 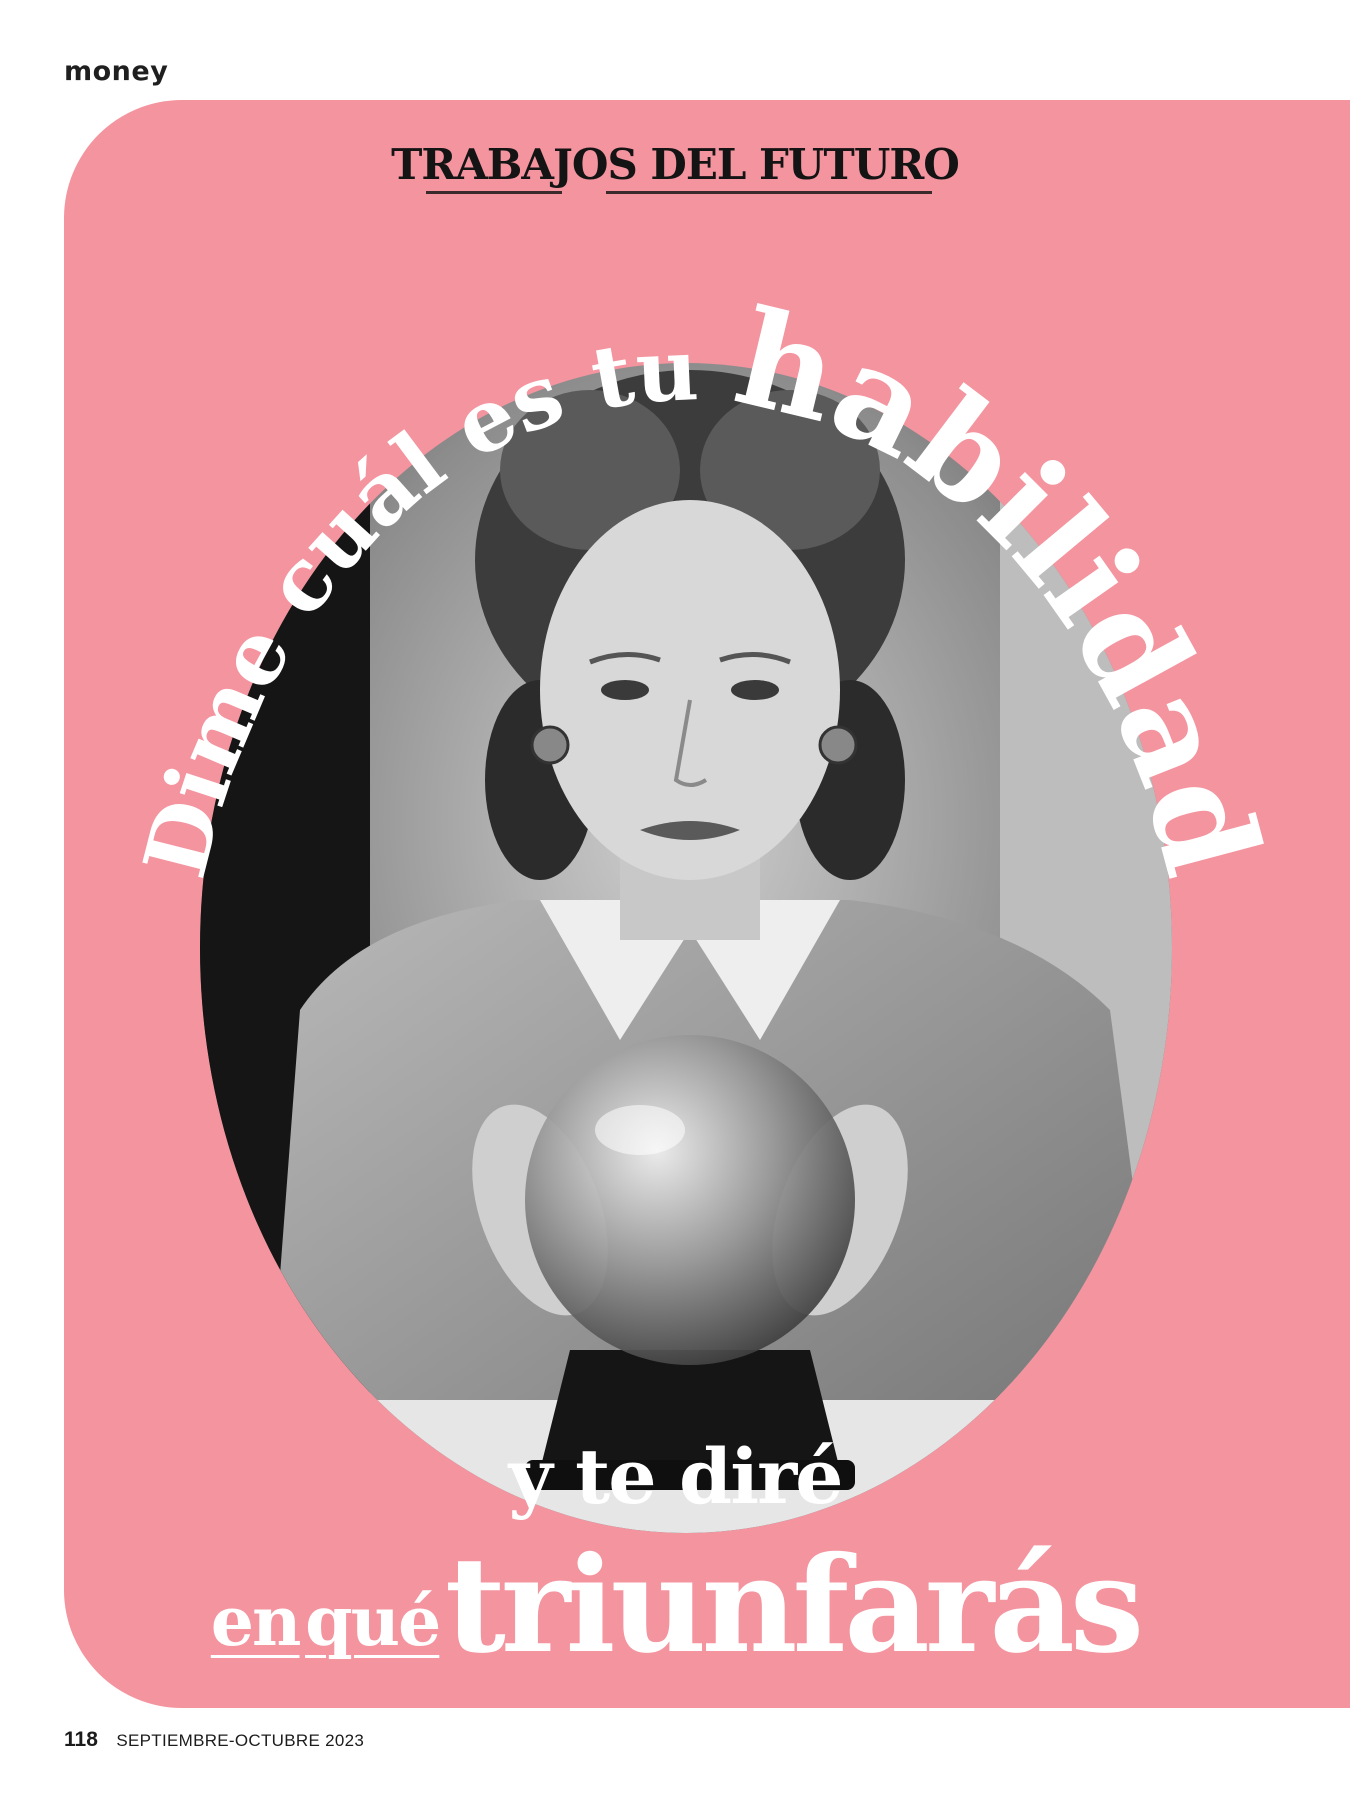 I want to click on page-footer: 118 SEPTIEMBRE-OCTUBRE 2023, so click(x=214, y=1740).